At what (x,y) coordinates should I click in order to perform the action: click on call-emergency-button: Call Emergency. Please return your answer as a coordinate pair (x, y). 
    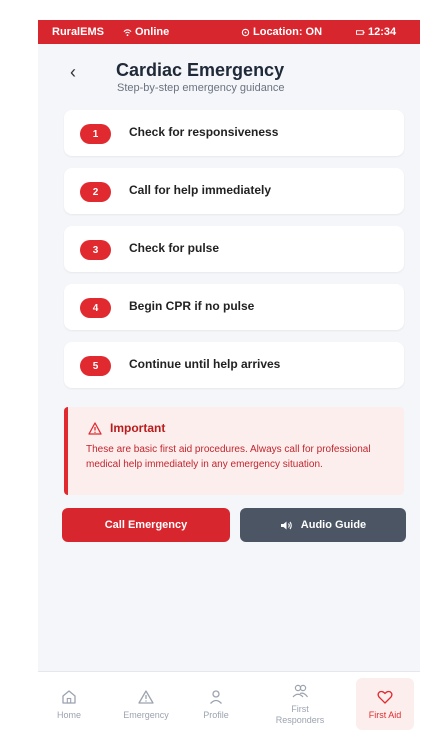
    Looking at the image, I should click on (146, 525).